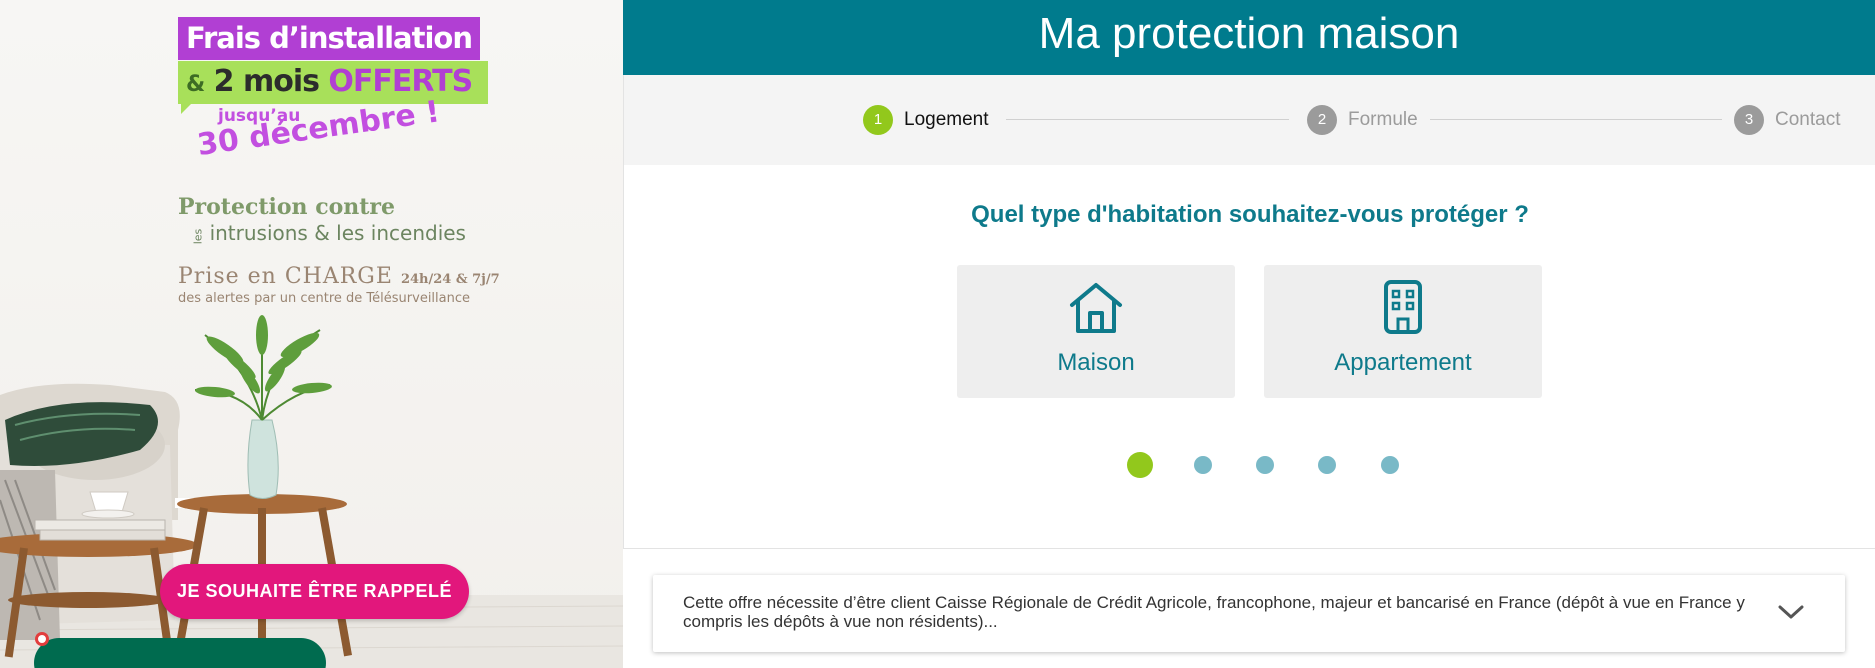  Describe the element at coordinates (1096, 362) in the screenshot. I see `choice-label: Maison` at that location.